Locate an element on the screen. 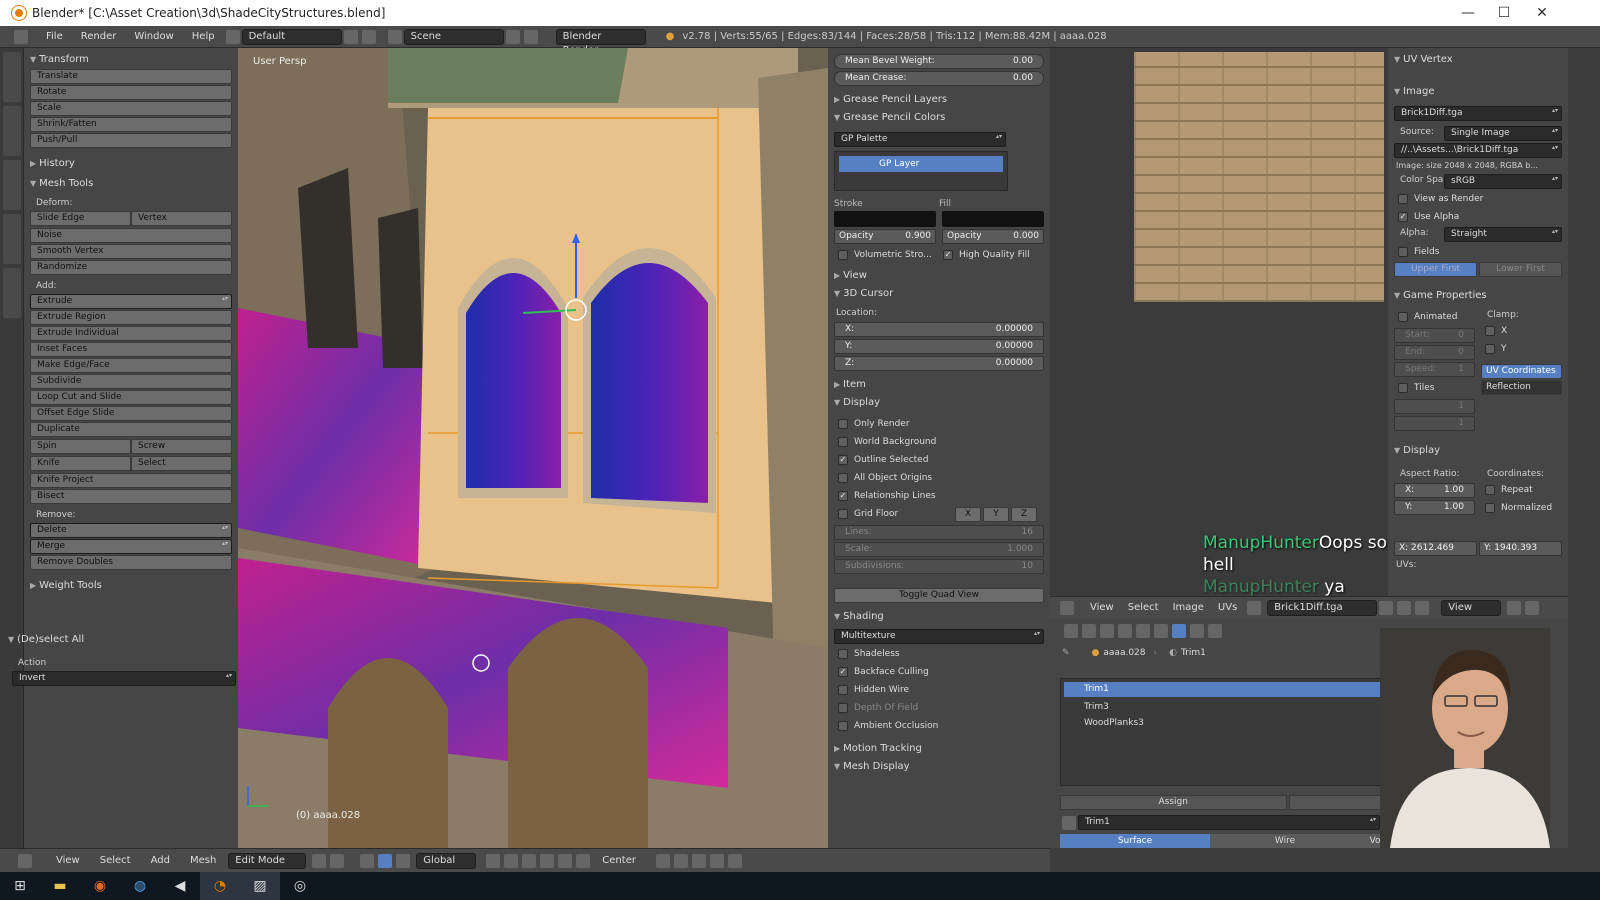  add-layout-icon is located at coordinates (350, 36).